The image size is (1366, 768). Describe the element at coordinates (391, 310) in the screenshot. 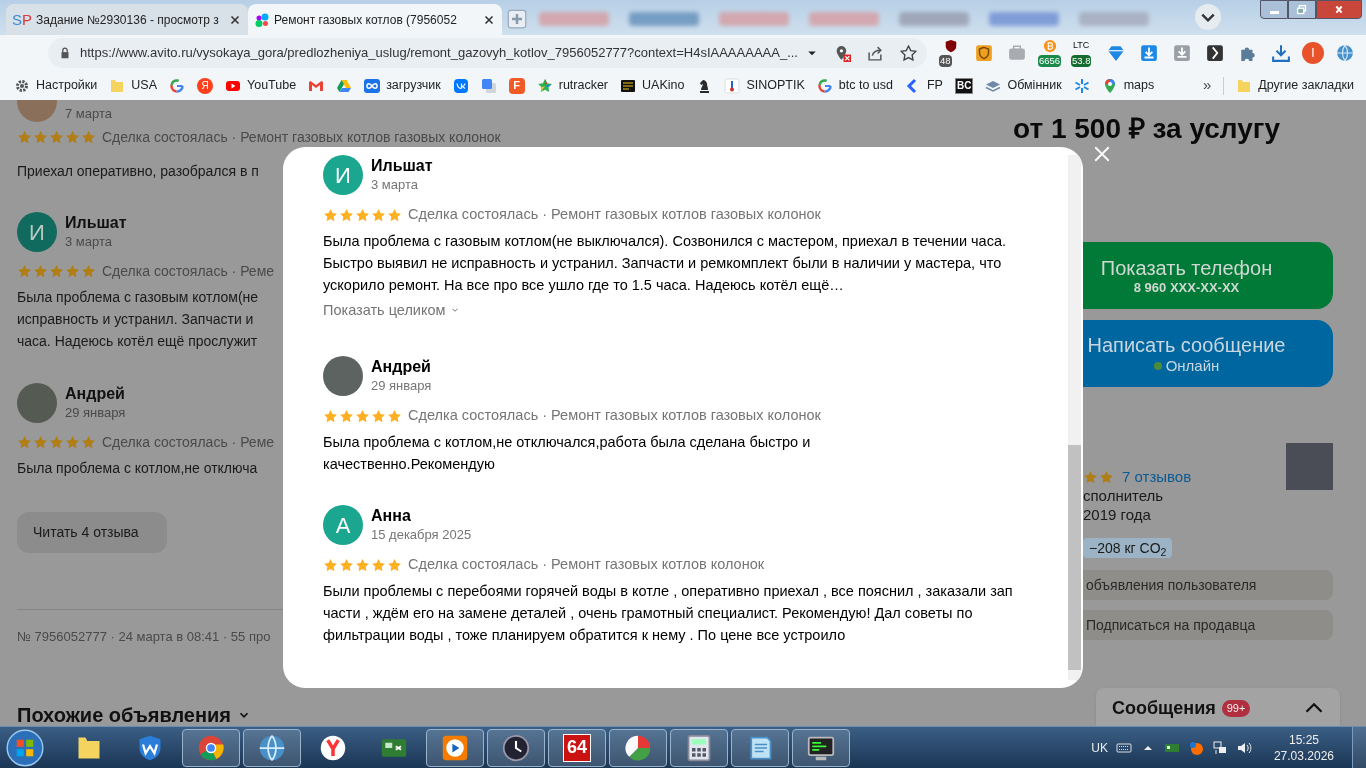

I see `show-more-link: Показать целиком` at that location.